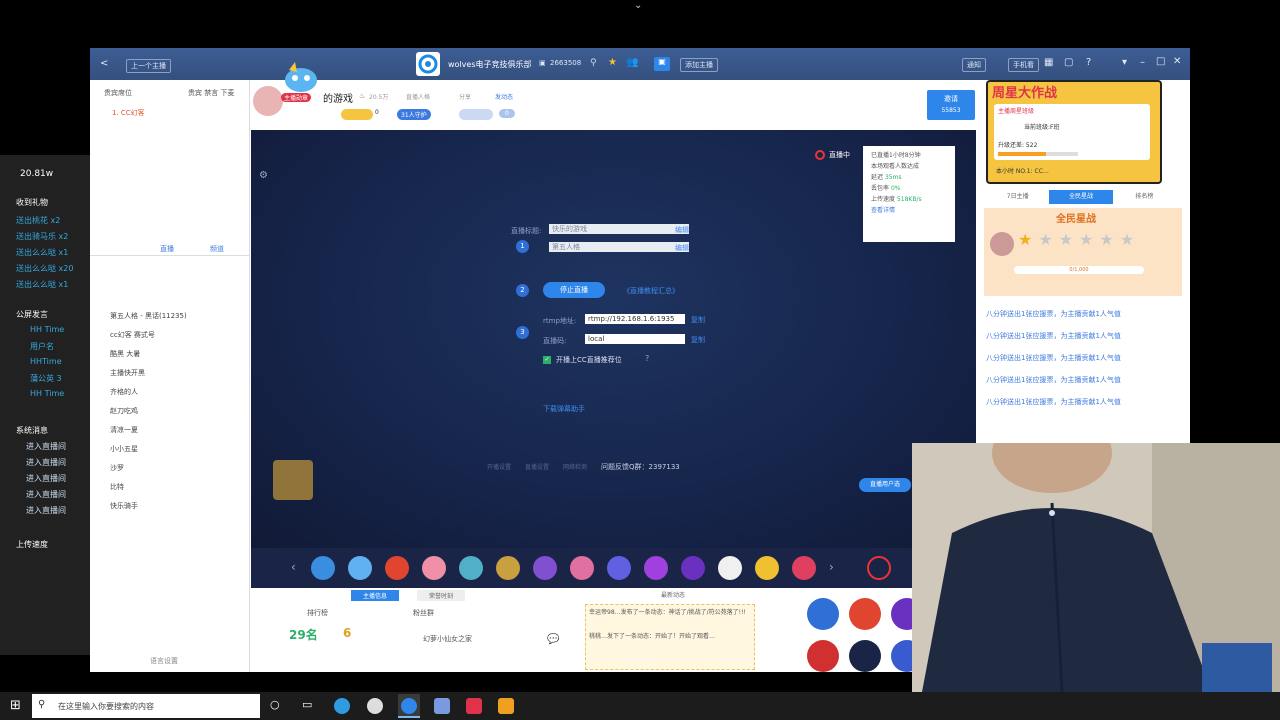  What do you see at coordinates (1068, 62) in the screenshot?
I see `layout-icon: ▢` at bounding box center [1068, 62].